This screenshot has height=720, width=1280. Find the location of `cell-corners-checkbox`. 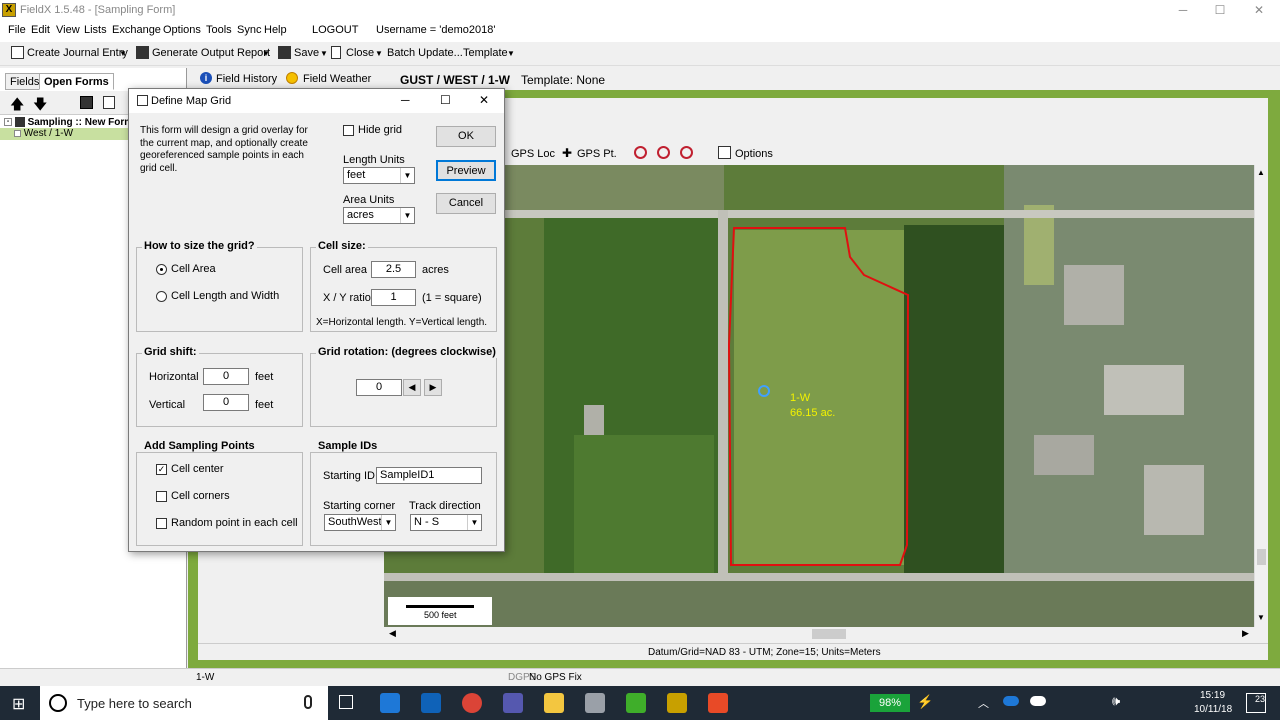

cell-corners-checkbox is located at coordinates (161, 496).